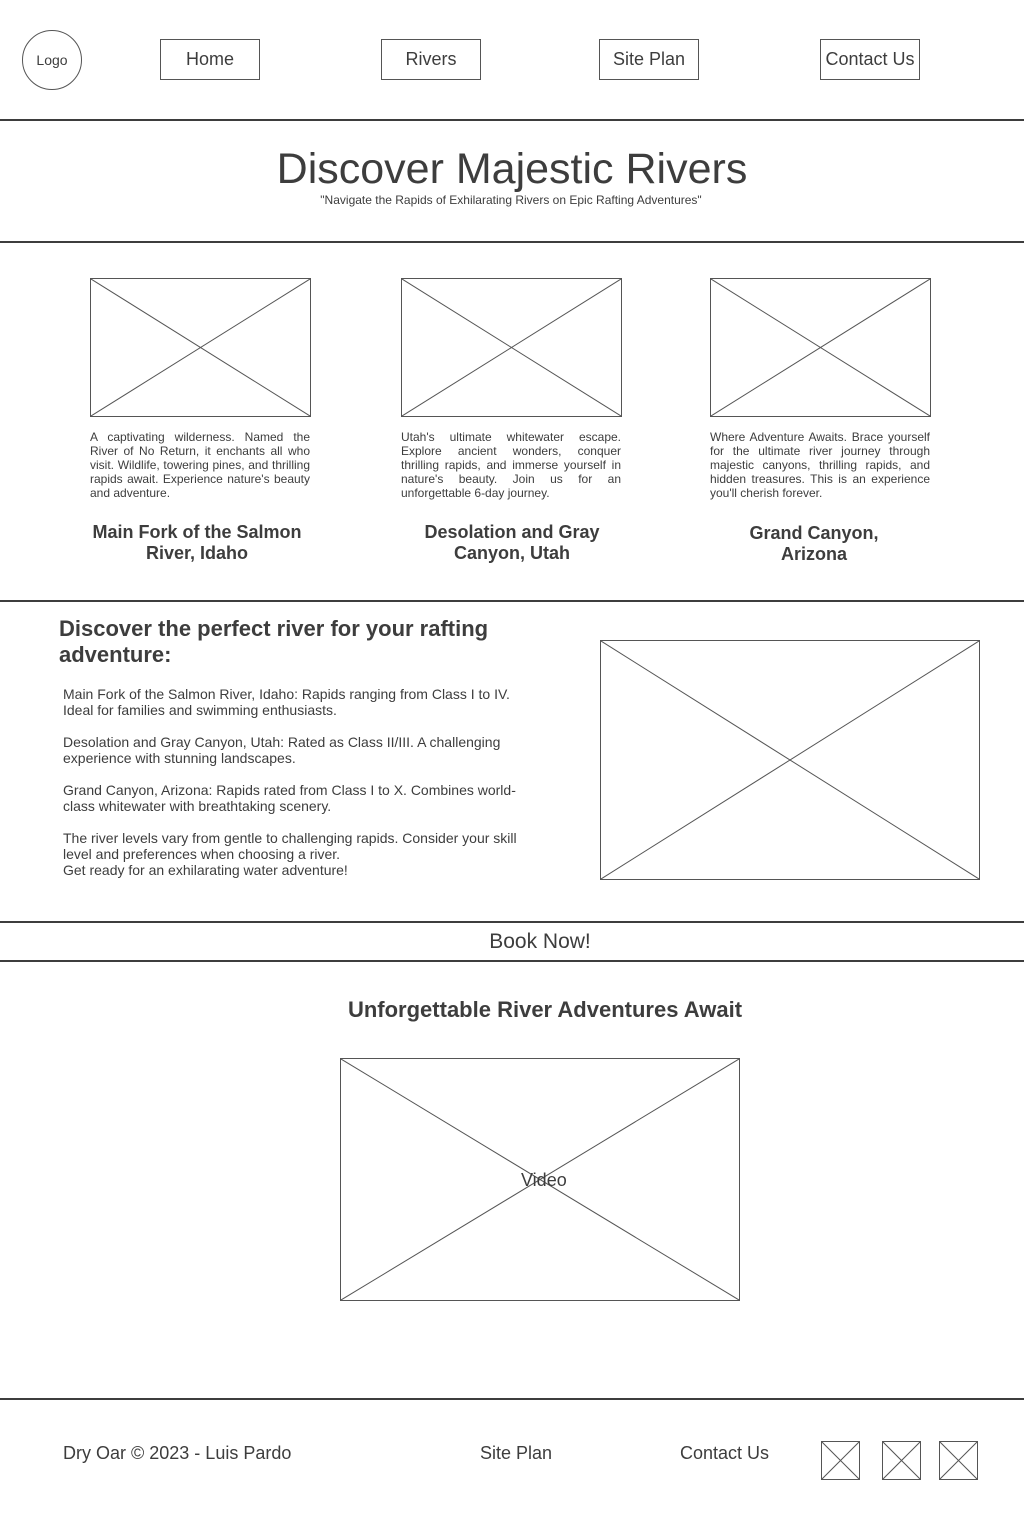 This screenshot has height=1518, width=1024. Describe the element at coordinates (512, 120) in the screenshot. I see `header-divider` at that location.